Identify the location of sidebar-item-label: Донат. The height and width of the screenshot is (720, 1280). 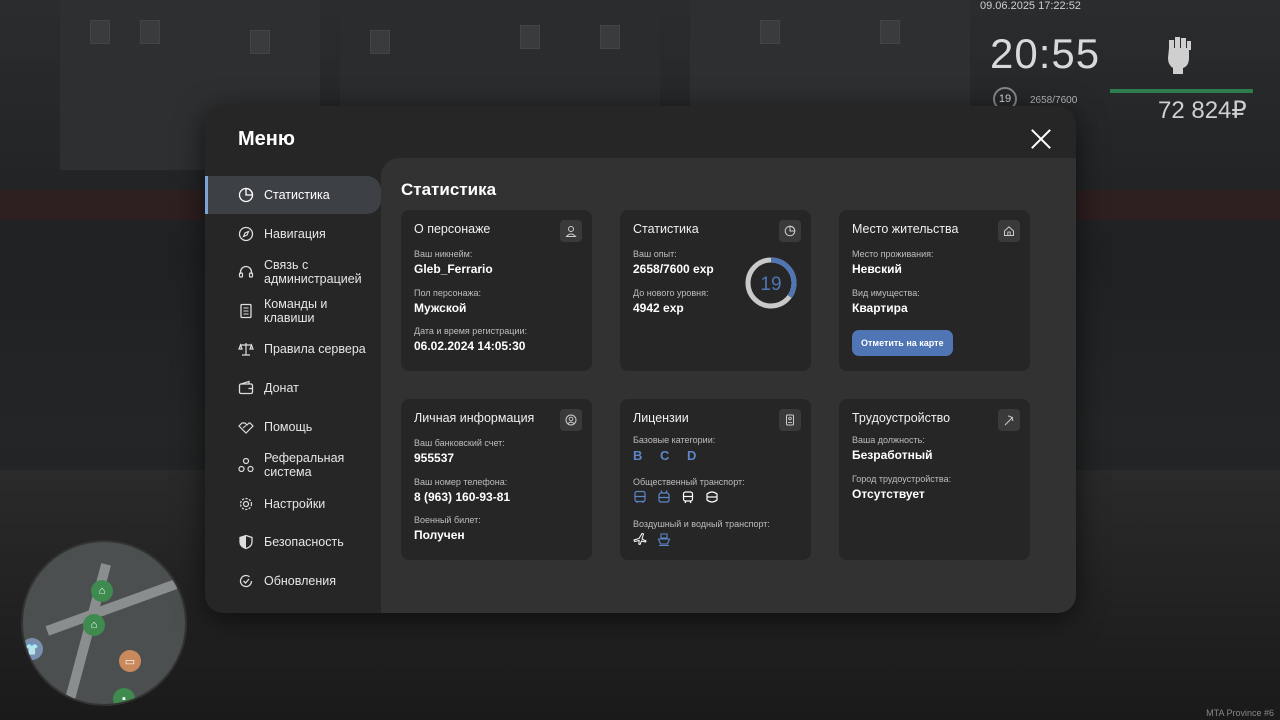
(281, 387).